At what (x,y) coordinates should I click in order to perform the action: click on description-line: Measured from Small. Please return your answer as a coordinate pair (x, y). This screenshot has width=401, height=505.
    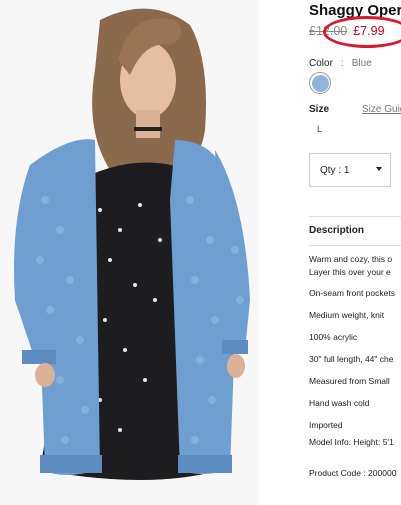
    Looking at the image, I should click on (349, 381).